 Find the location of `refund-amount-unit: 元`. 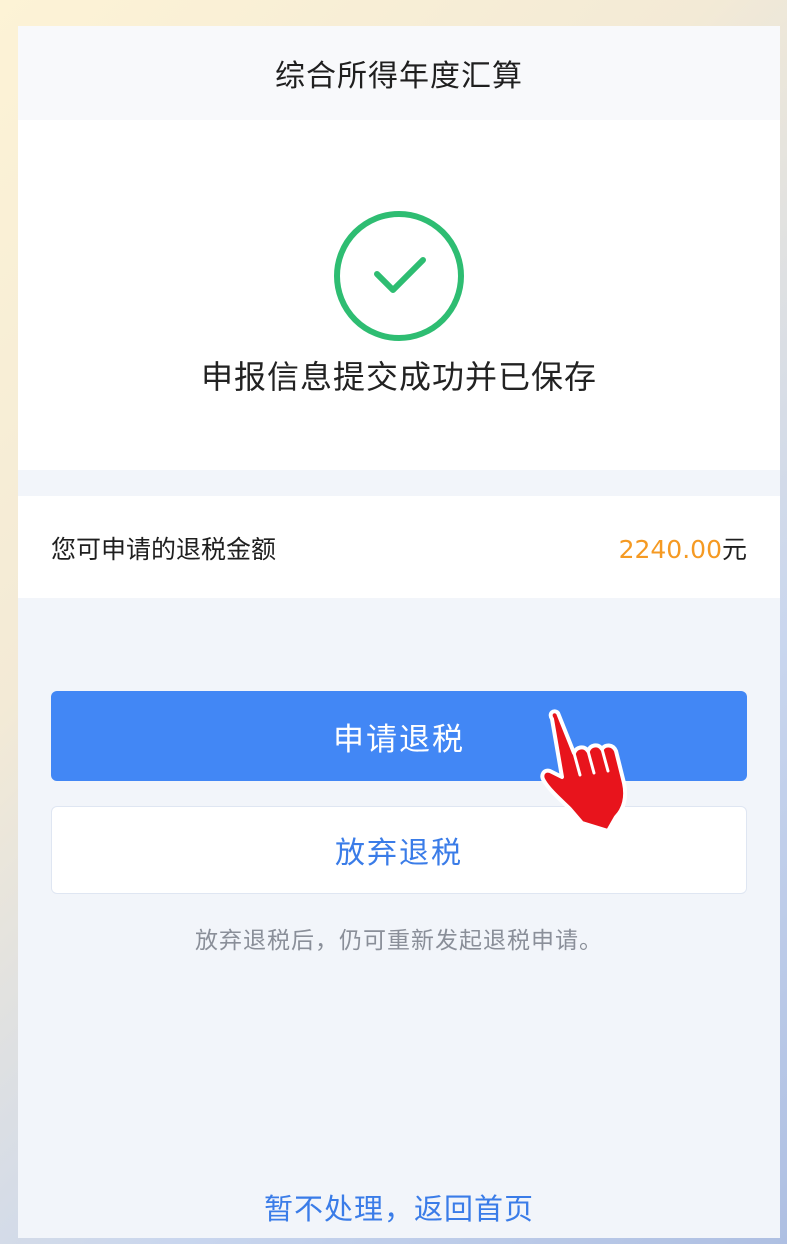

refund-amount-unit: 元 is located at coordinates (734, 549).